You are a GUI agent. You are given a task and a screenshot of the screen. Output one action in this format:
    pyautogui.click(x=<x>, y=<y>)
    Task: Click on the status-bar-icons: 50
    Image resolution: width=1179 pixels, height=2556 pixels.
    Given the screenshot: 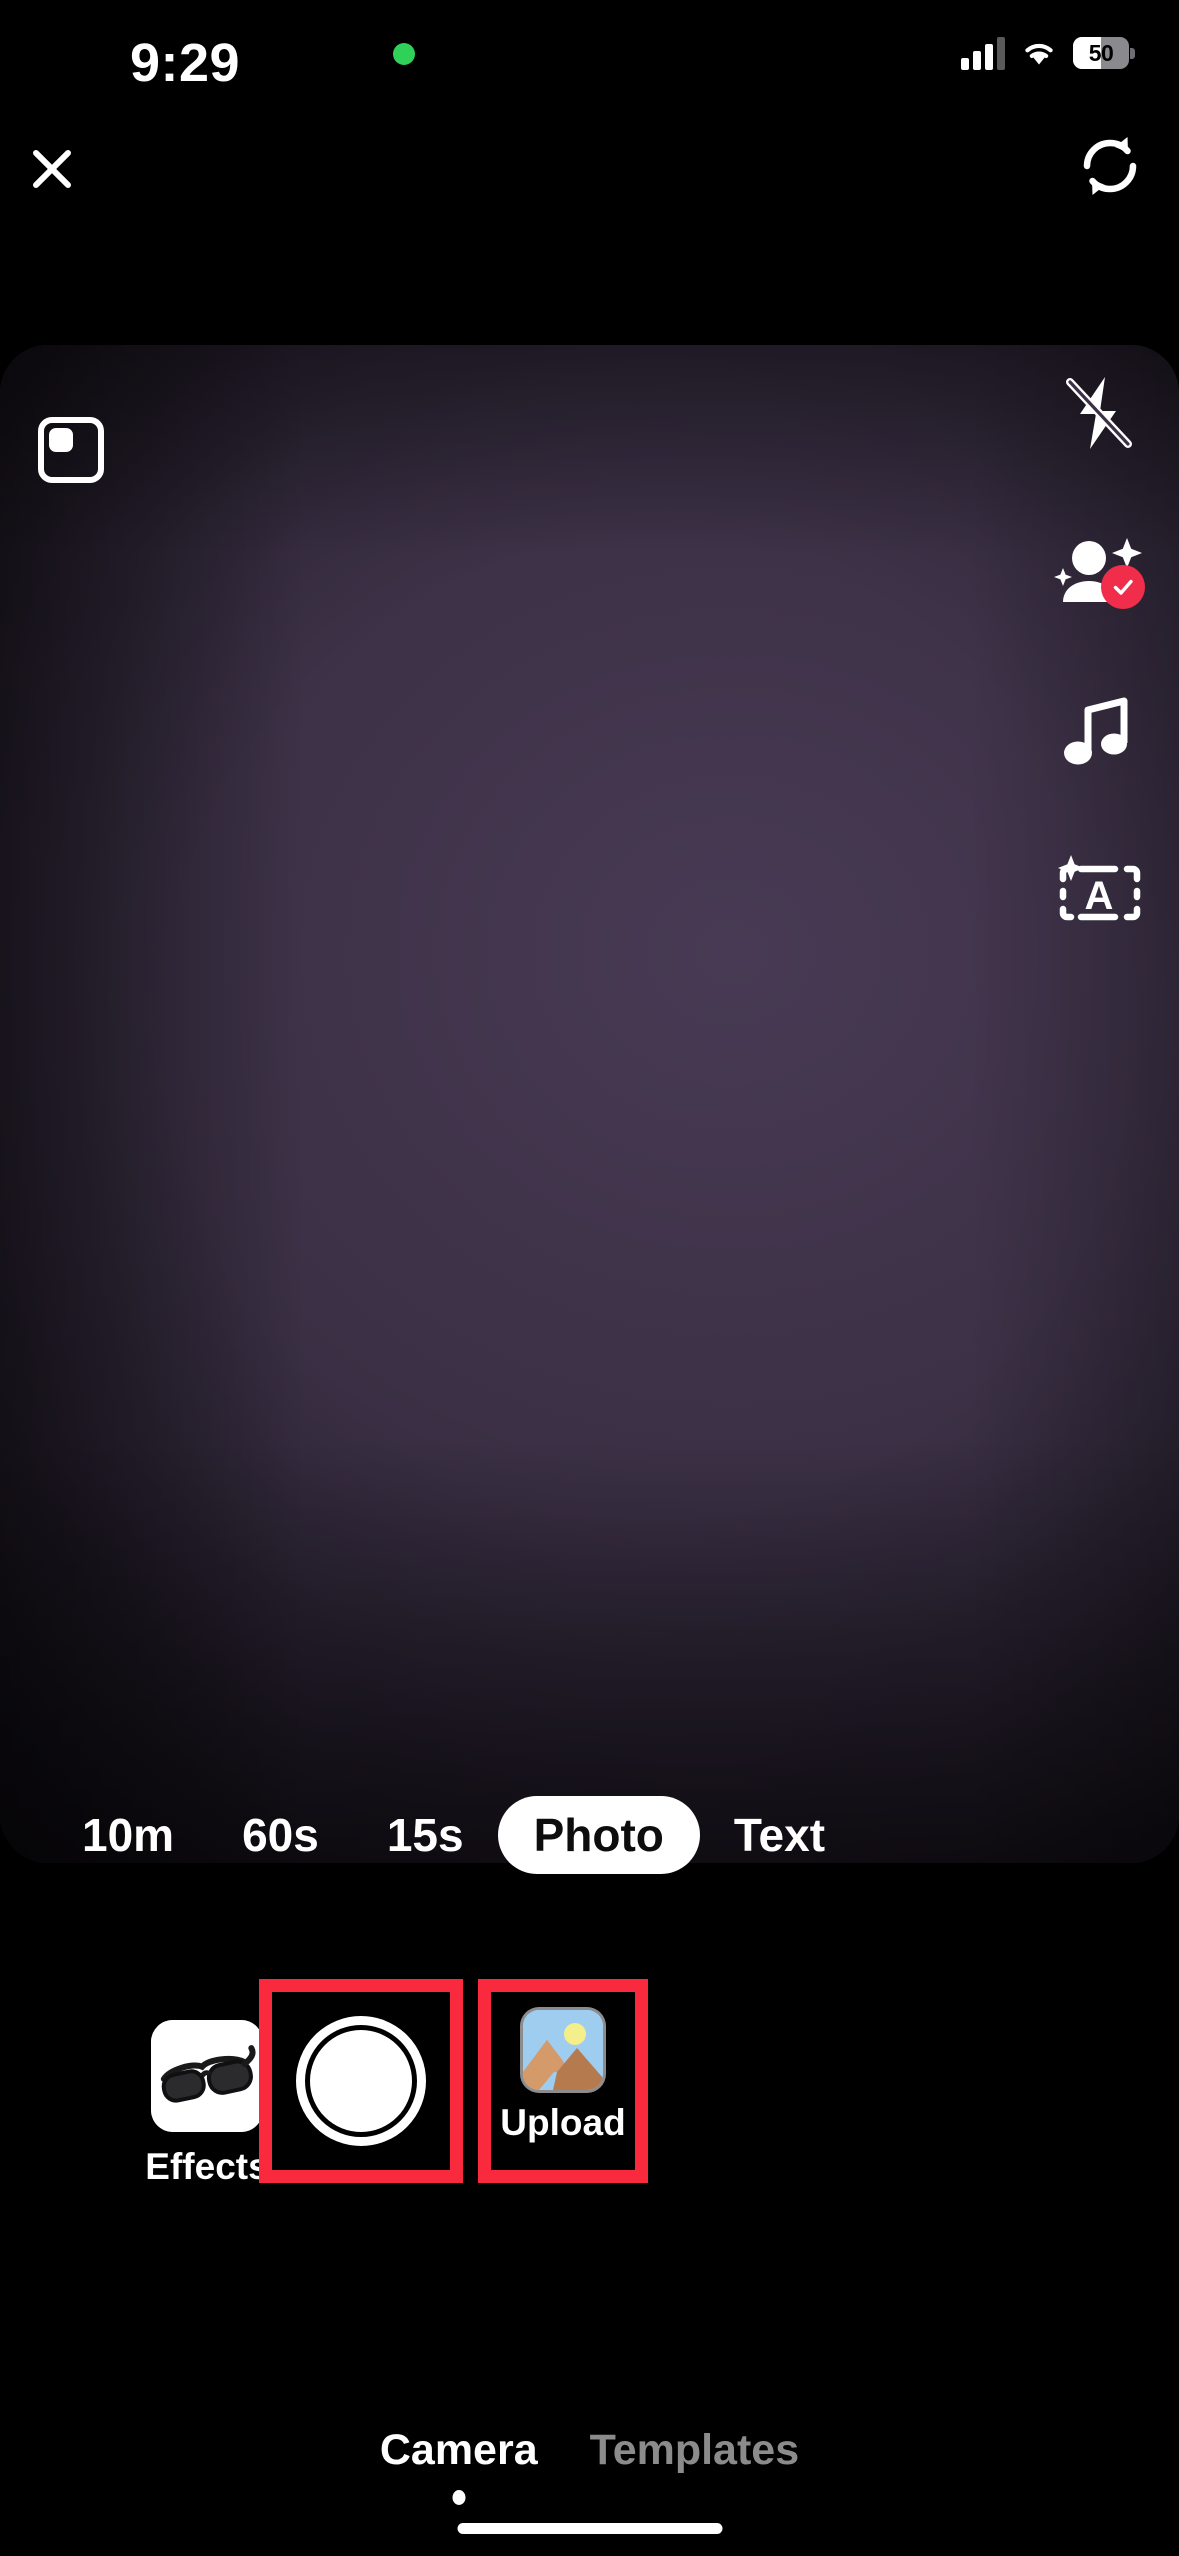 What is the action you would take?
    pyautogui.click(x=1048, y=53)
    